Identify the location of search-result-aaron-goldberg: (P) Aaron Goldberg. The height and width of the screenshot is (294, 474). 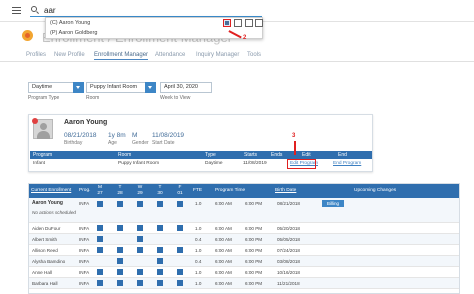
(73, 33).